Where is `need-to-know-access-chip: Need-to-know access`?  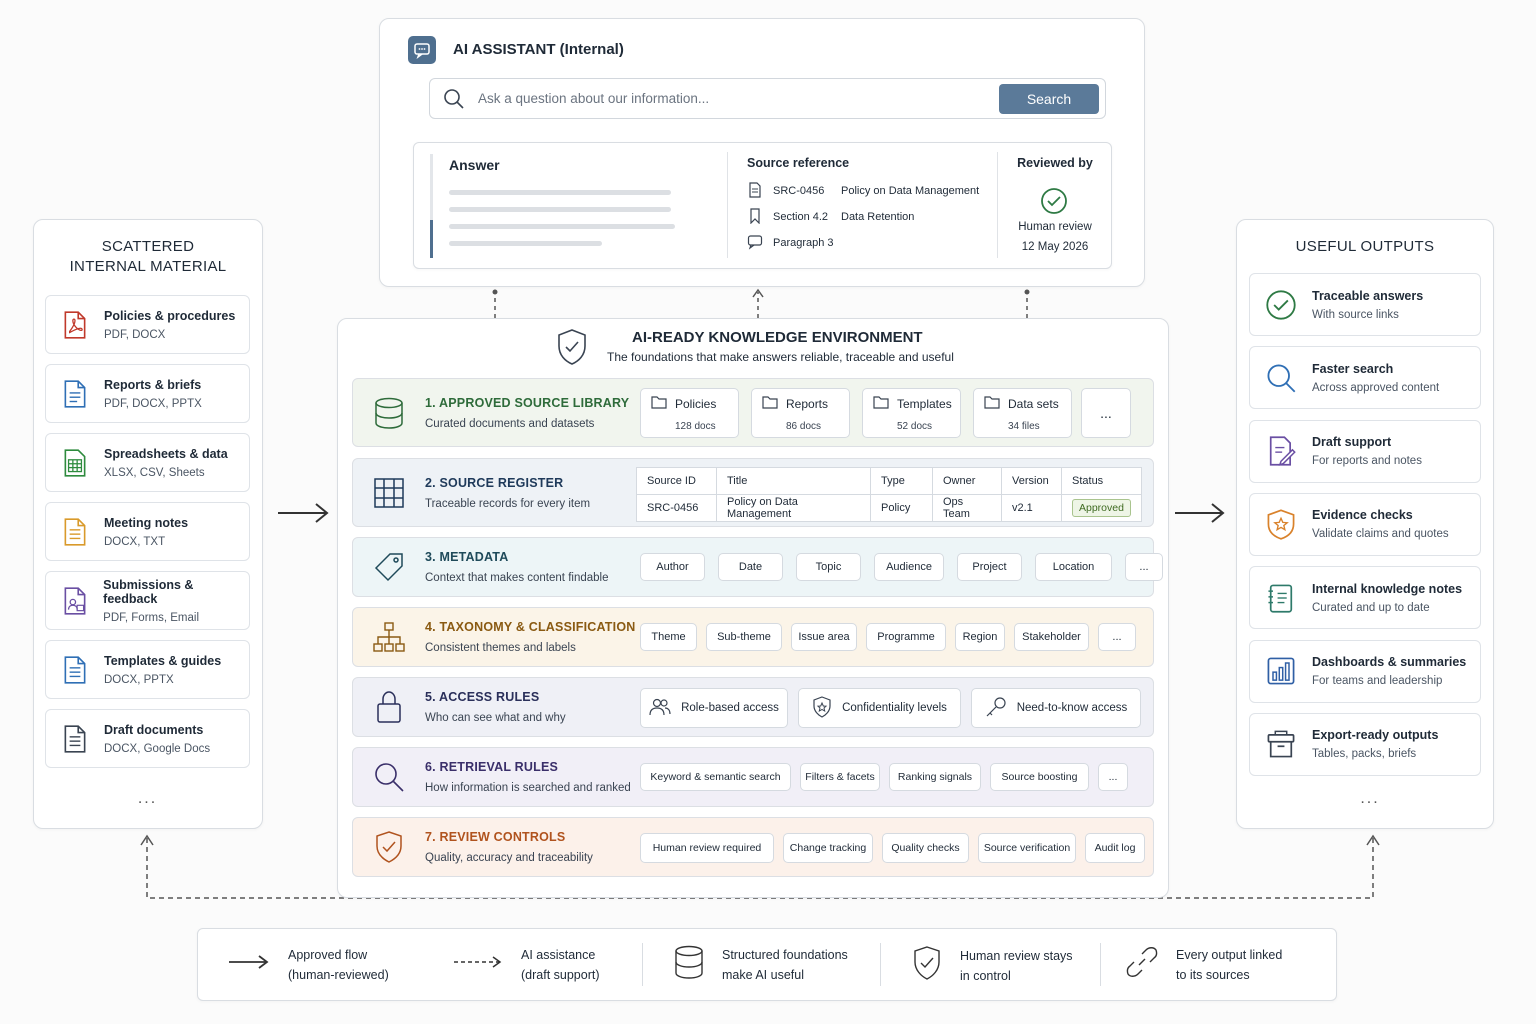 need-to-know-access-chip: Need-to-know access is located at coordinates (1056, 708).